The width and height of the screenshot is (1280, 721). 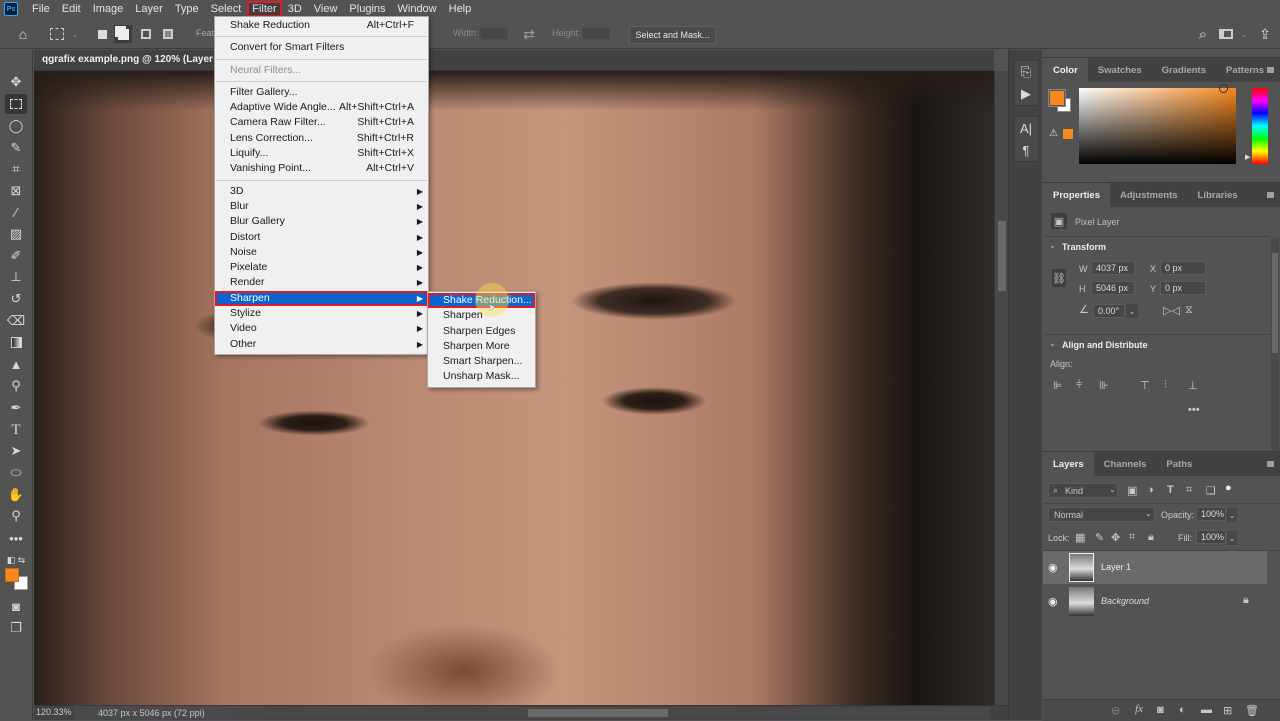 What do you see at coordinates (264, 9) in the screenshot?
I see `menu-filter: Filter` at bounding box center [264, 9].